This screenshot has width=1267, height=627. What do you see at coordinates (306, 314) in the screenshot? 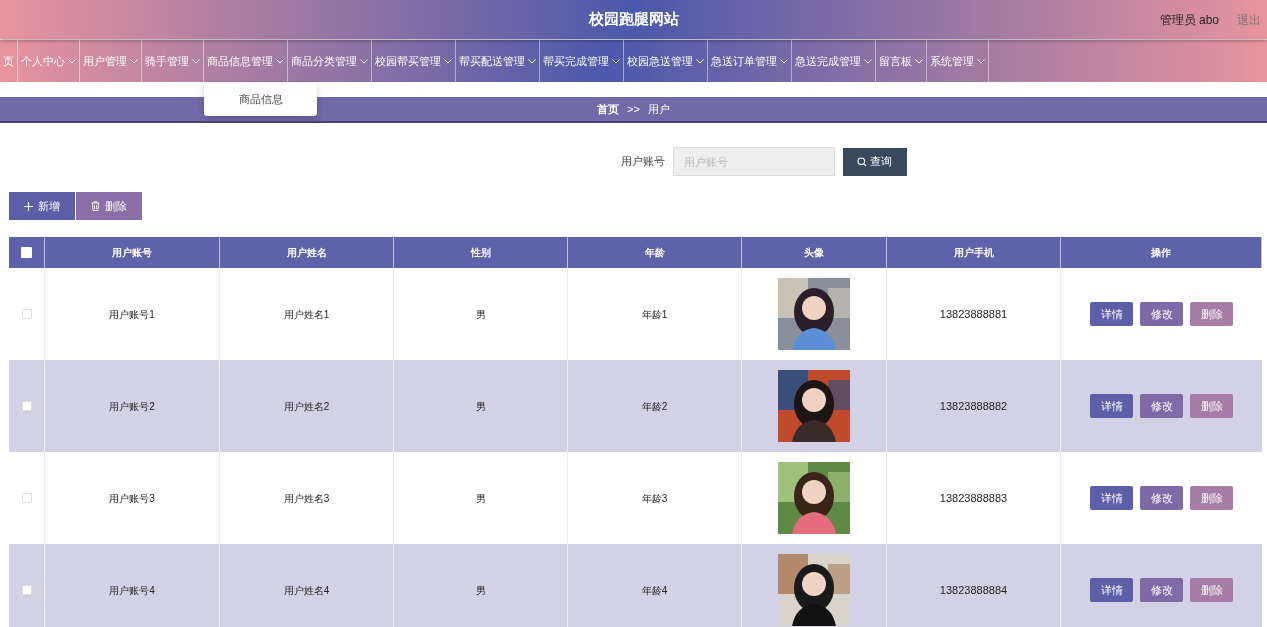
I see `table-cell-text: 用户姓名1` at bounding box center [306, 314].